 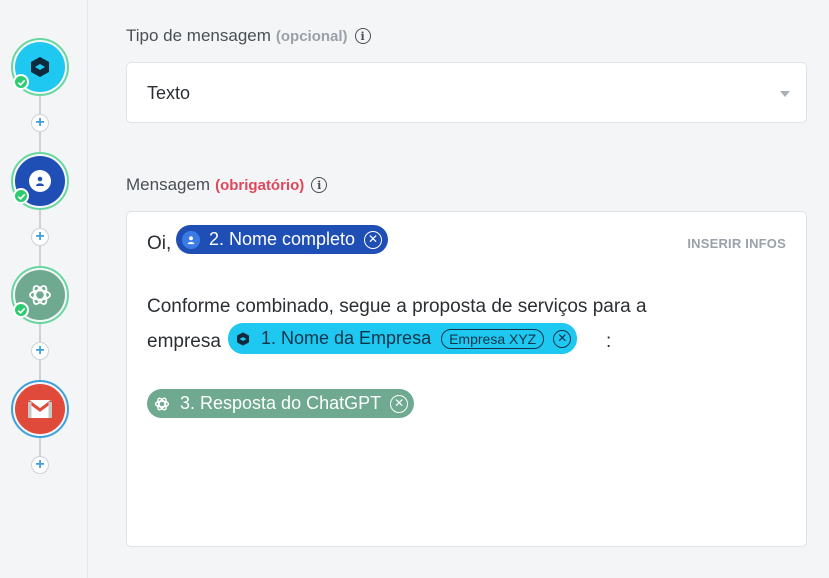 I want to click on required-qualifier: (obrigatório), so click(x=260, y=185).